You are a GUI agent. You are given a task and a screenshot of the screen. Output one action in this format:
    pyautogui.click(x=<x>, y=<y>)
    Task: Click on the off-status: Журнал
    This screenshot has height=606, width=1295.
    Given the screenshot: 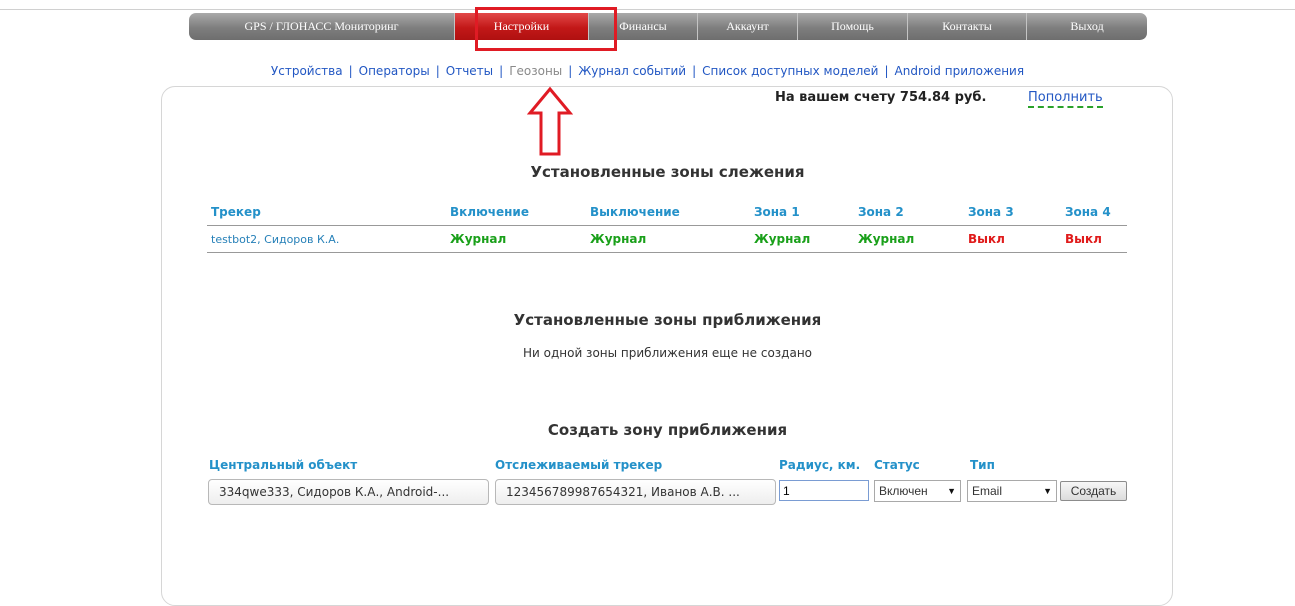 What is the action you would take?
    pyautogui.click(x=668, y=239)
    